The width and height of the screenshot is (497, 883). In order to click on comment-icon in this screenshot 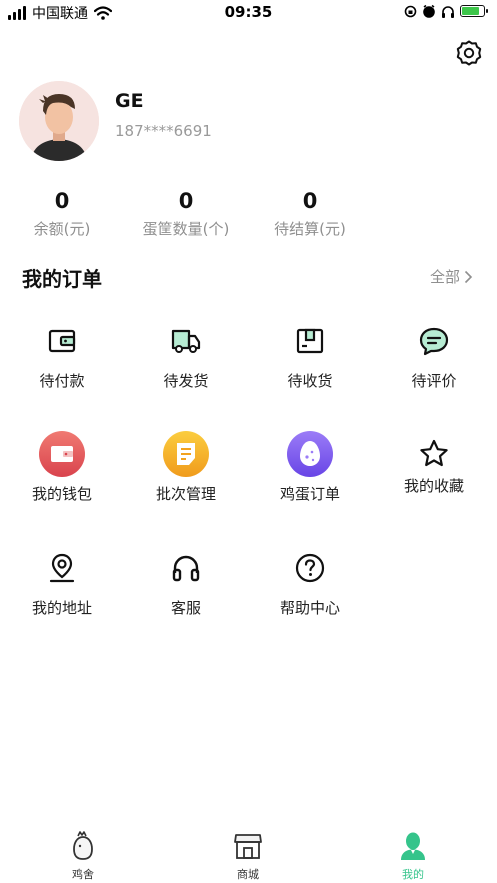, I will do `click(434, 341)`.